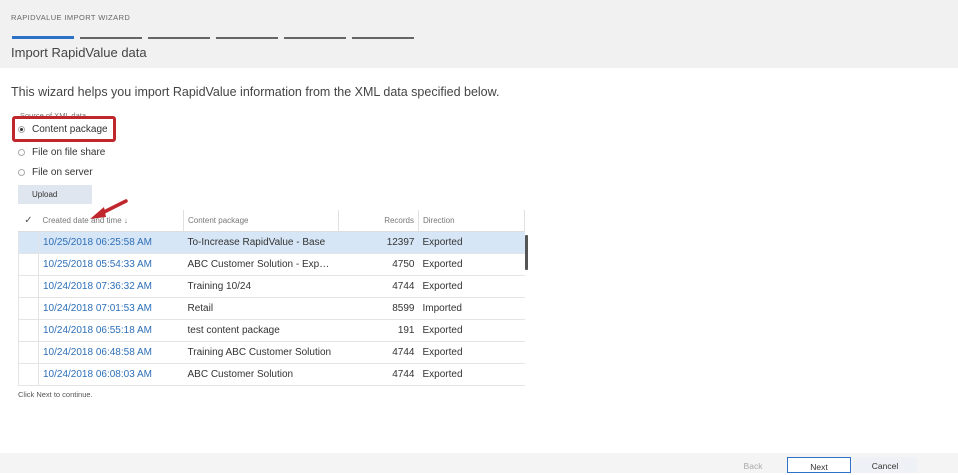 This screenshot has height=475, width=958. I want to click on cell-records: 4750, so click(378, 264).